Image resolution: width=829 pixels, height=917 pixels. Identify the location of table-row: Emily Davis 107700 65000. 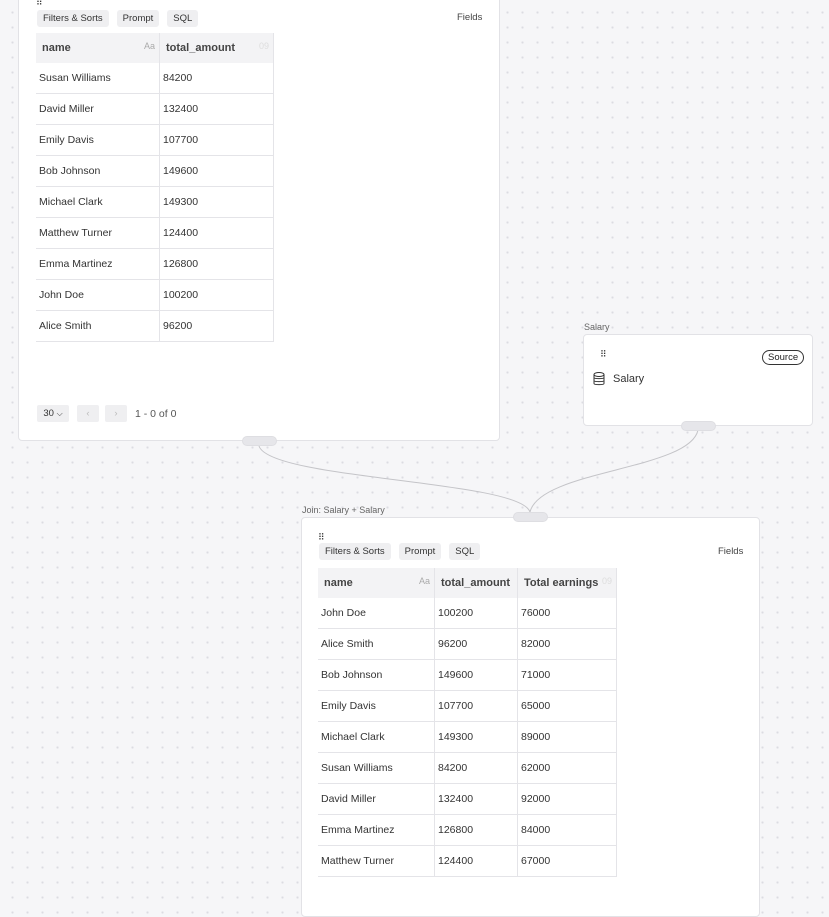
(467, 706).